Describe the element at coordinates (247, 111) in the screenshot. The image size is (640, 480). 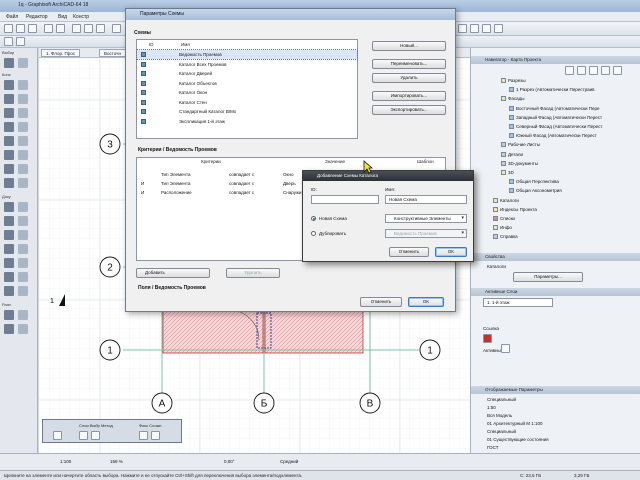
I see `scheme-row: Стандартный Каталог BIMx` at that location.